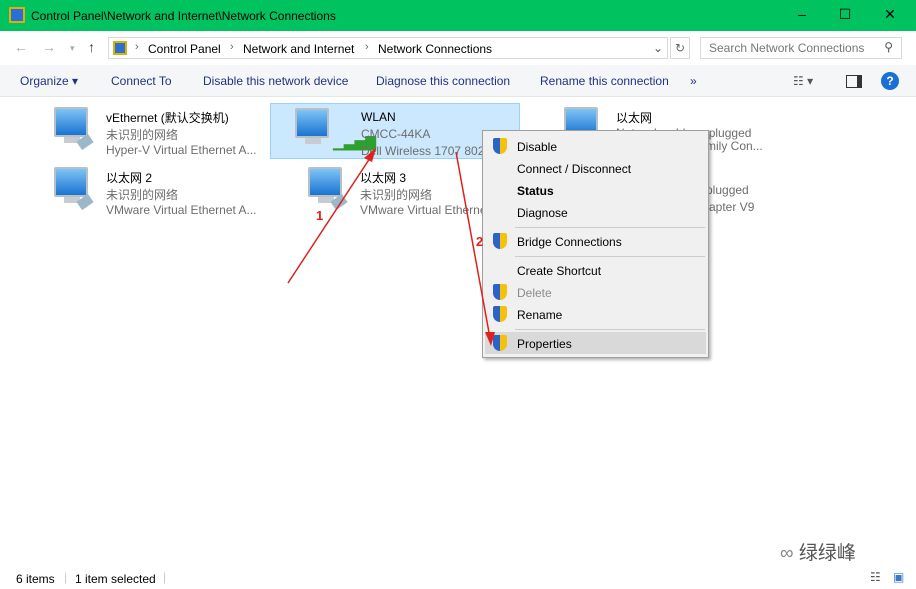 Image resolution: width=916 pixels, height=589 pixels. Describe the element at coordinates (854, 81) in the screenshot. I see `preview-pane-icon` at that location.